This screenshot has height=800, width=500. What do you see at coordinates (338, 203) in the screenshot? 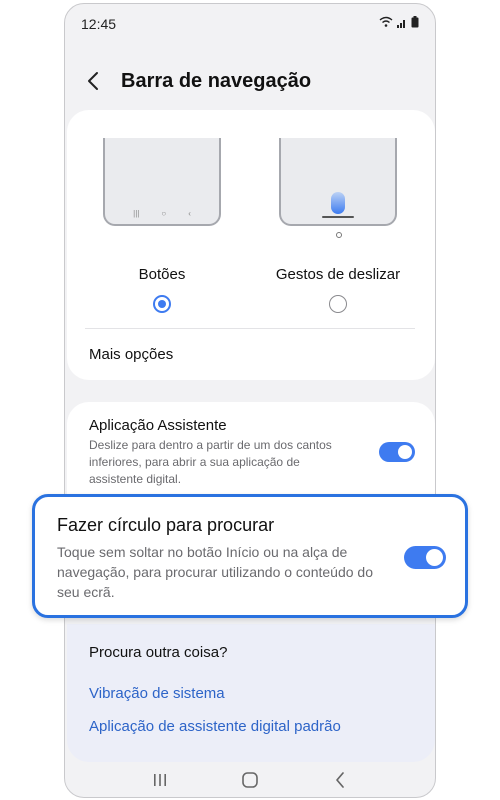
I see `gesture-swipe-icon` at bounding box center [338, 203].